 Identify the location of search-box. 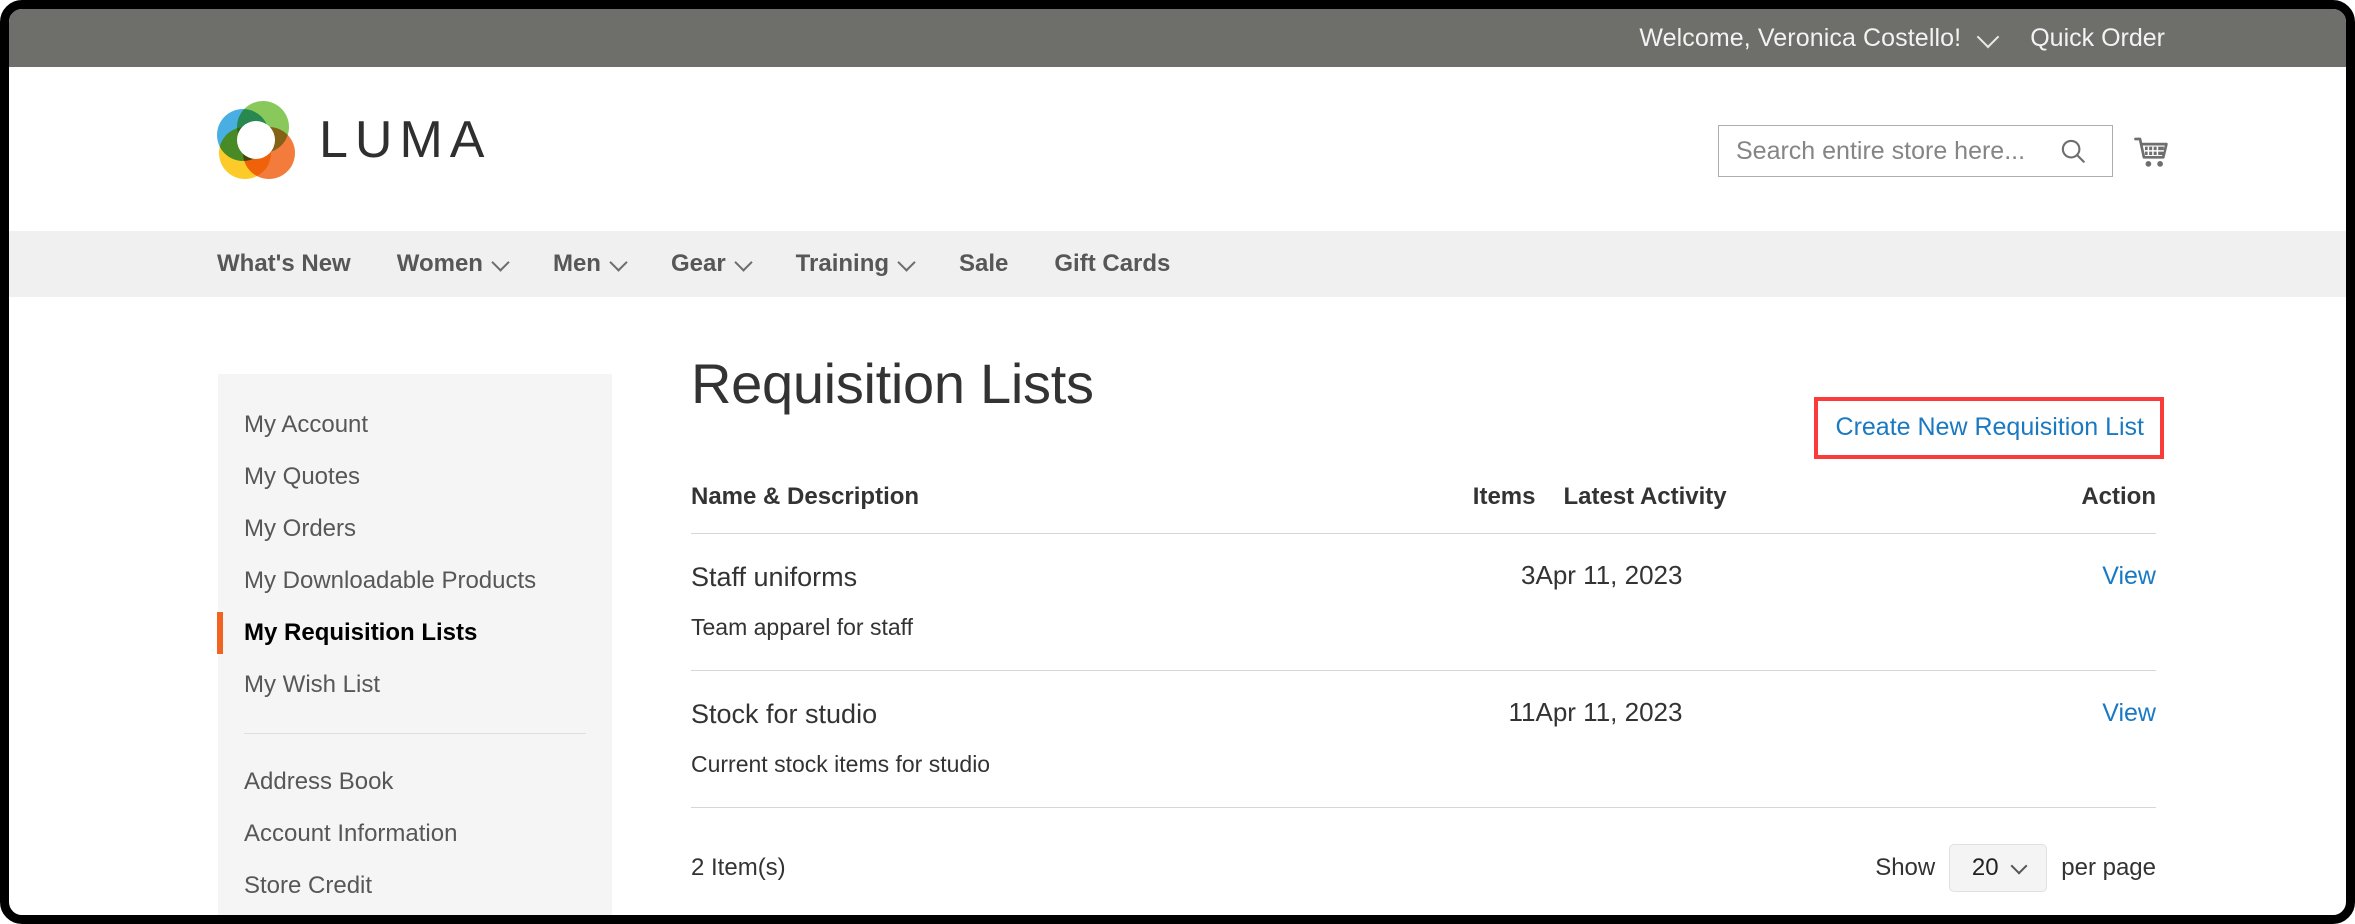
(1915, 151).